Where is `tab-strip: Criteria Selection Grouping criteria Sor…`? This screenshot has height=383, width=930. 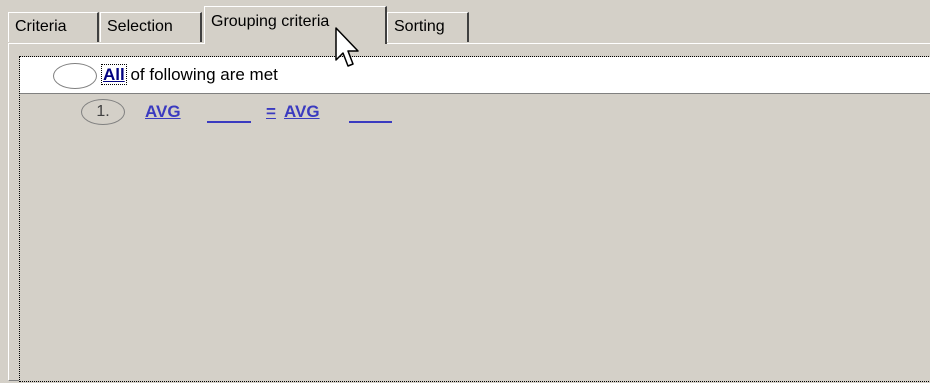
tab-strip: Criteria Selection Grouping criteria Sor… is located at coordinates (465, 22).